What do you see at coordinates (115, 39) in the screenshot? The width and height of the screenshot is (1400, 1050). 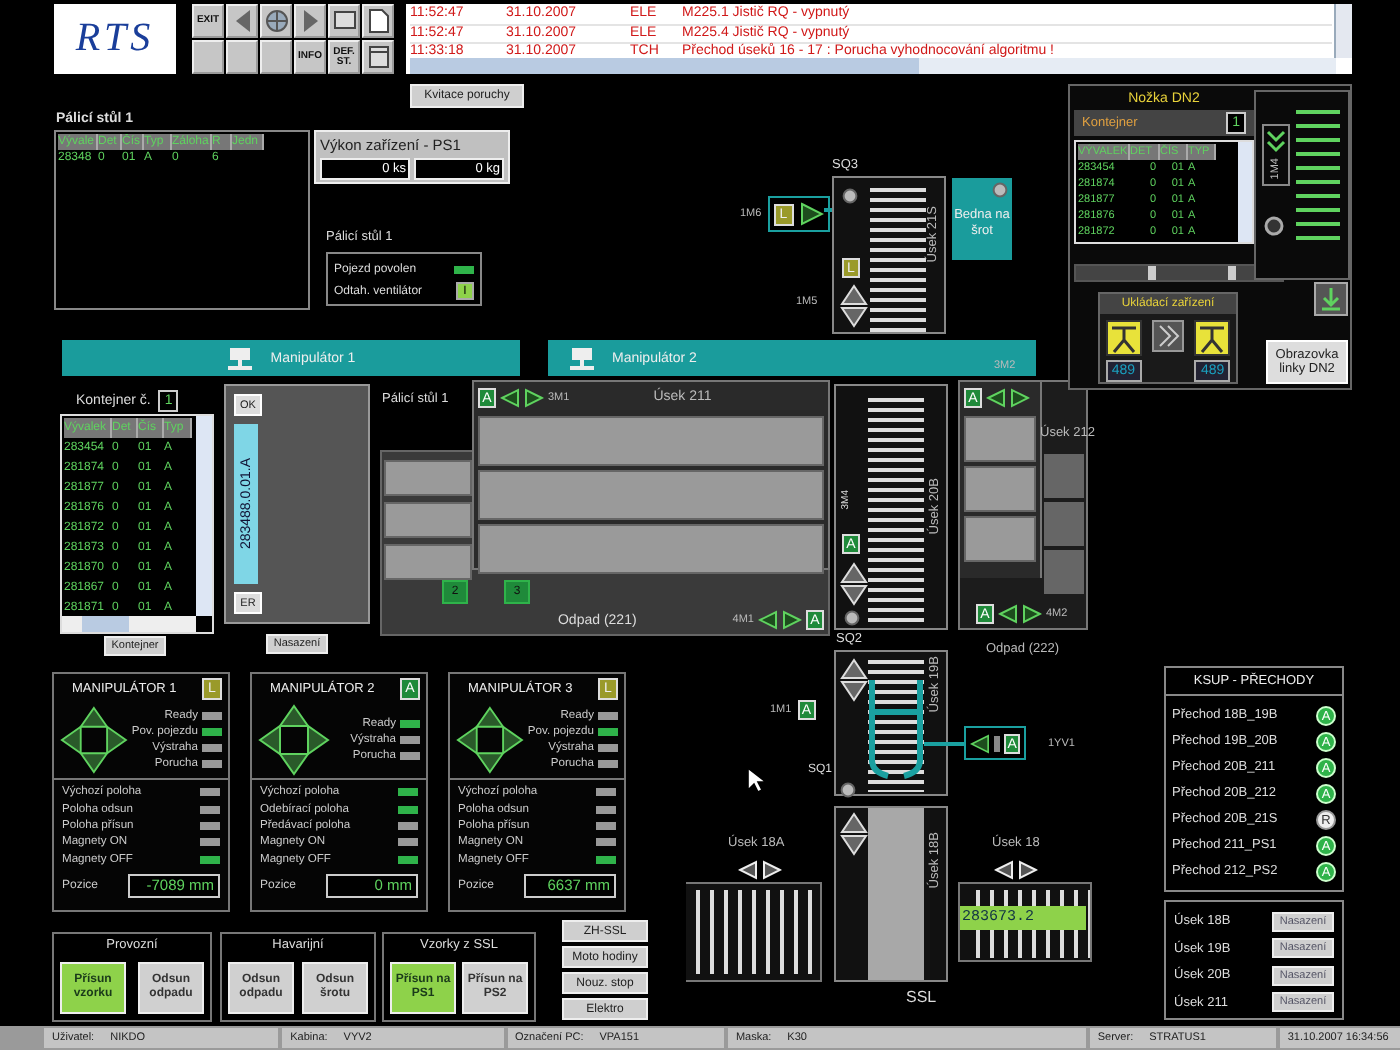 I see `logo: RTS` at bounding box center [115, 39].